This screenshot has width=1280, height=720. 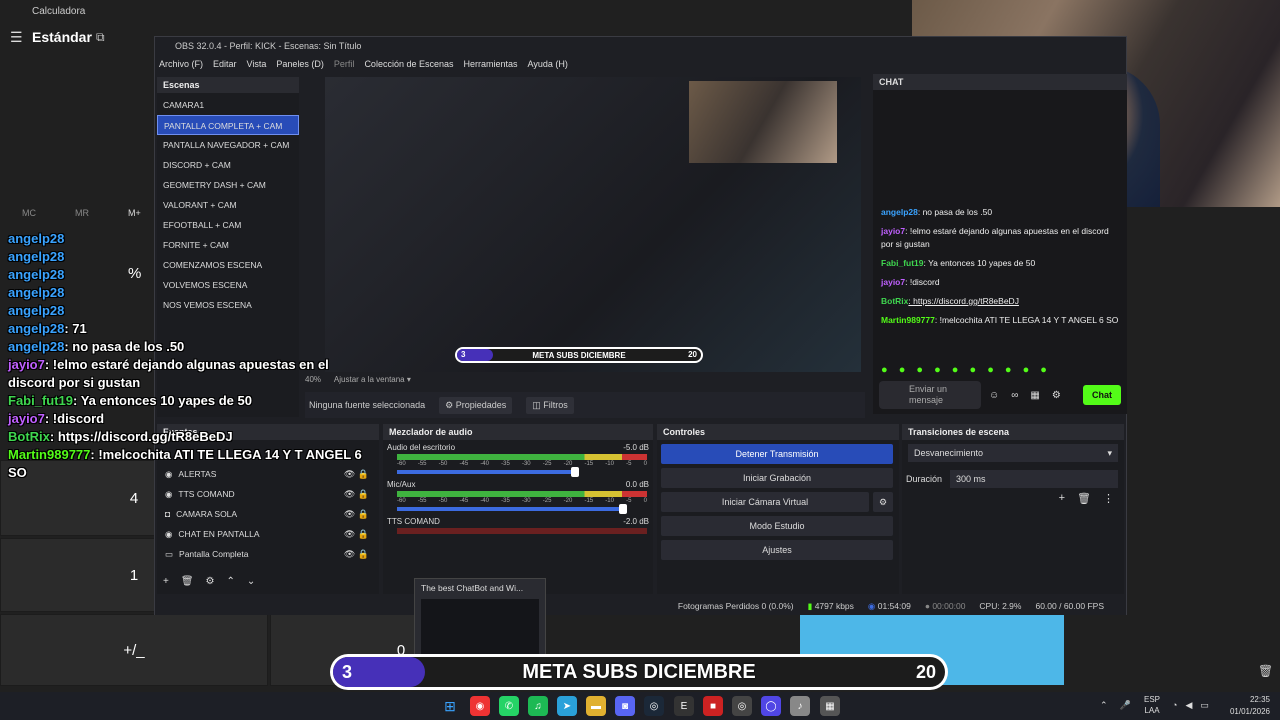 I want to click on overlay-message: angelp28, so click(x=36, y=238).